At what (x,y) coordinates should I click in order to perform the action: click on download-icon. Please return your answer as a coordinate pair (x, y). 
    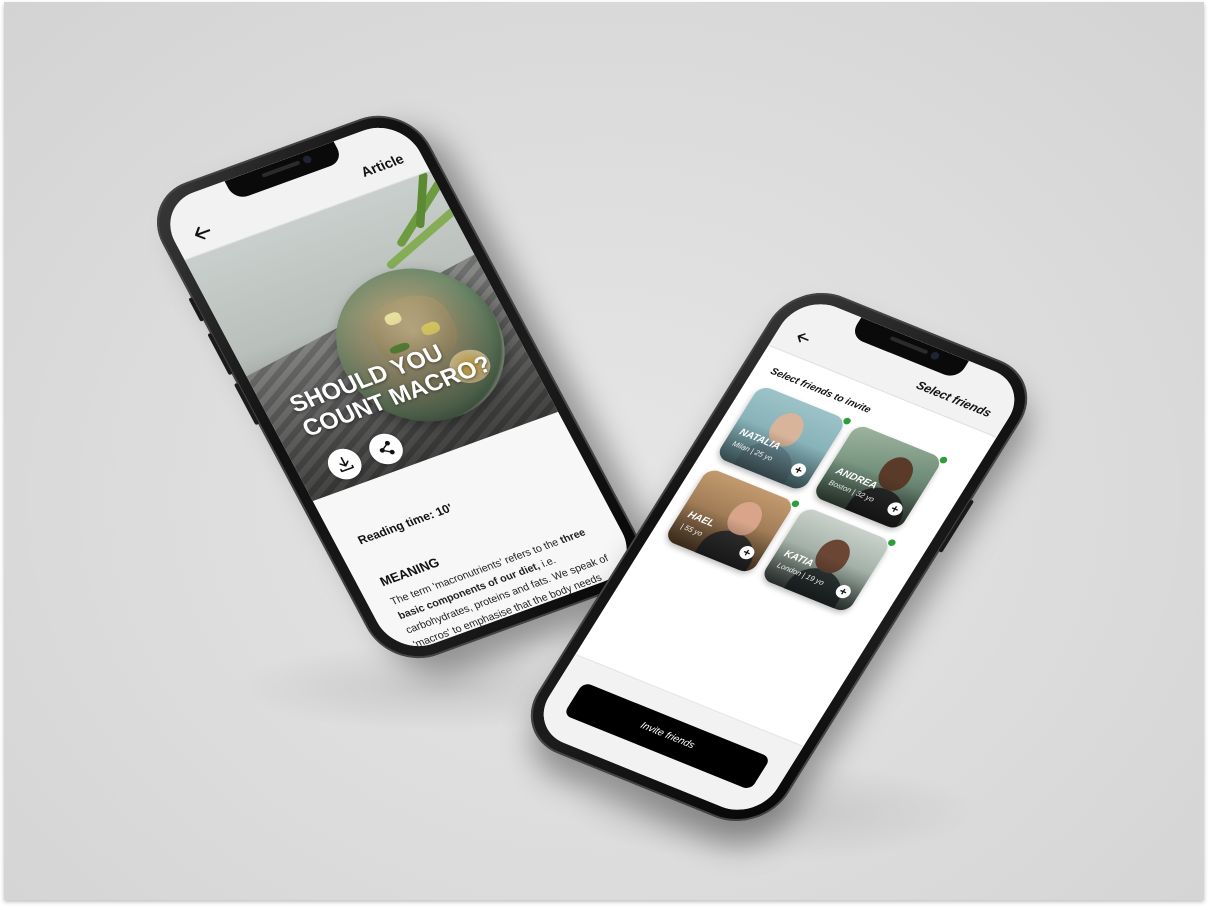
    Looking at the image, I should click on (347, 465).